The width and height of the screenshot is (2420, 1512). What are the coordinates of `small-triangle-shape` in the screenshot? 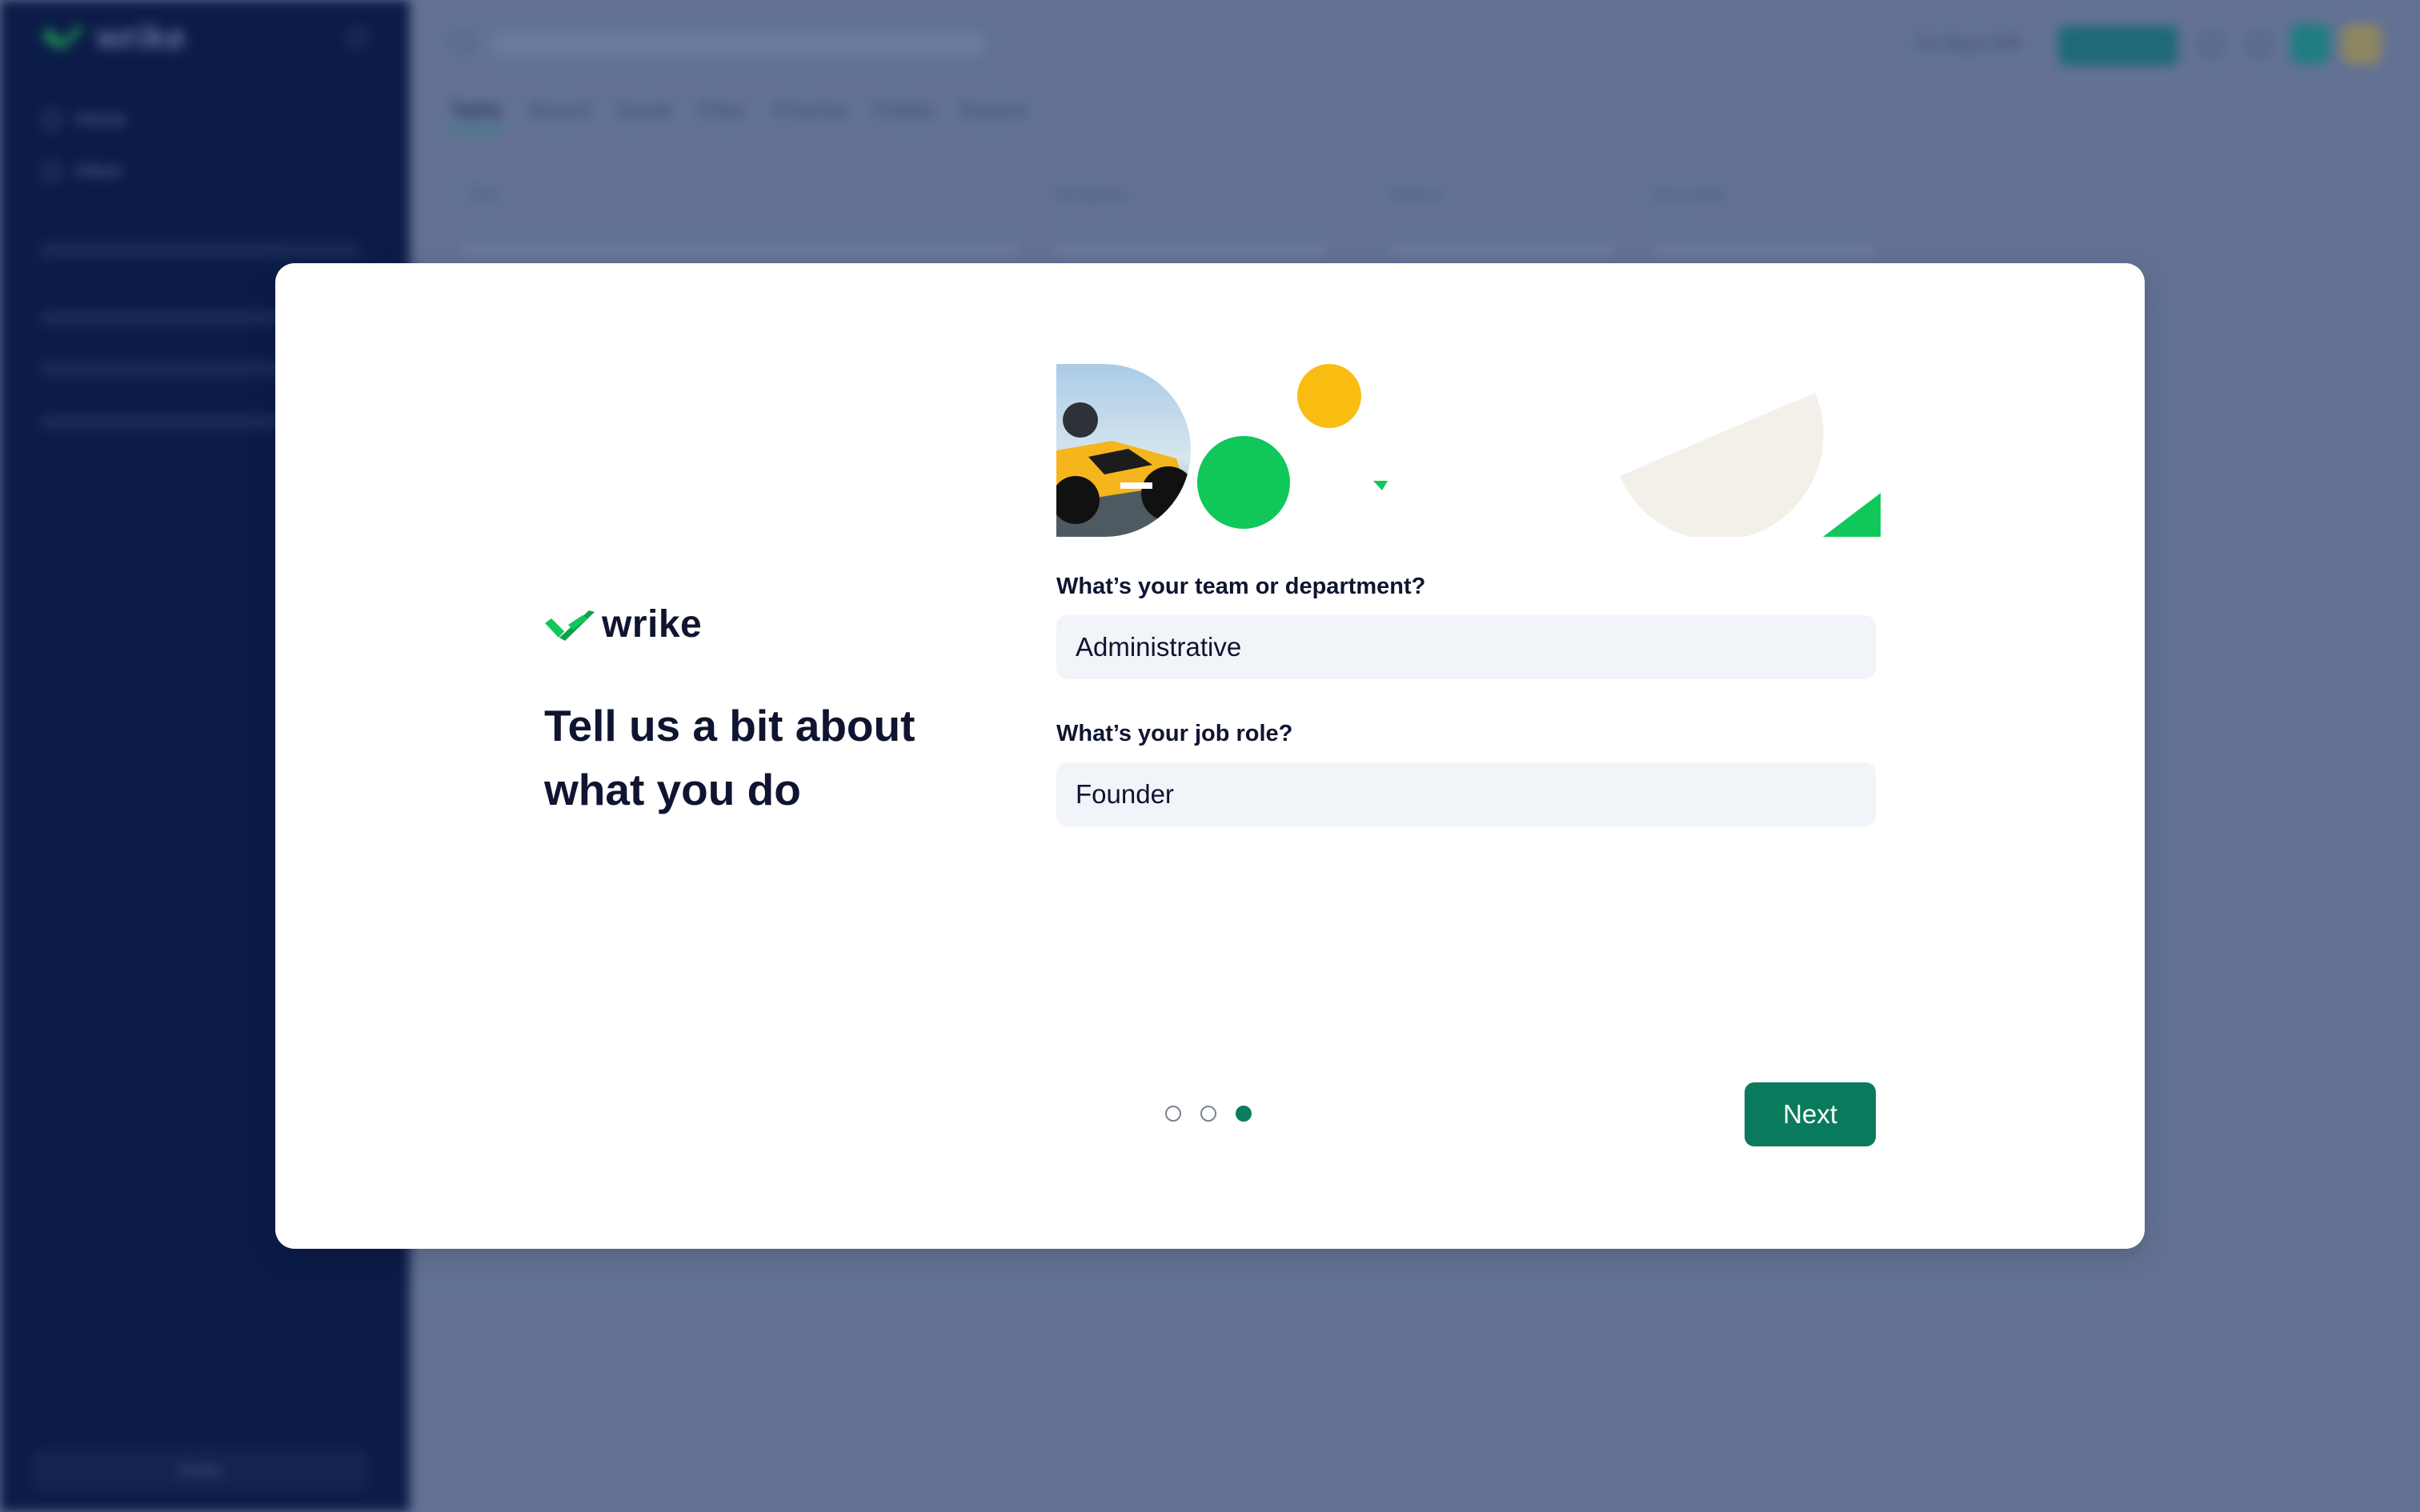 It's located at (1380, 485).